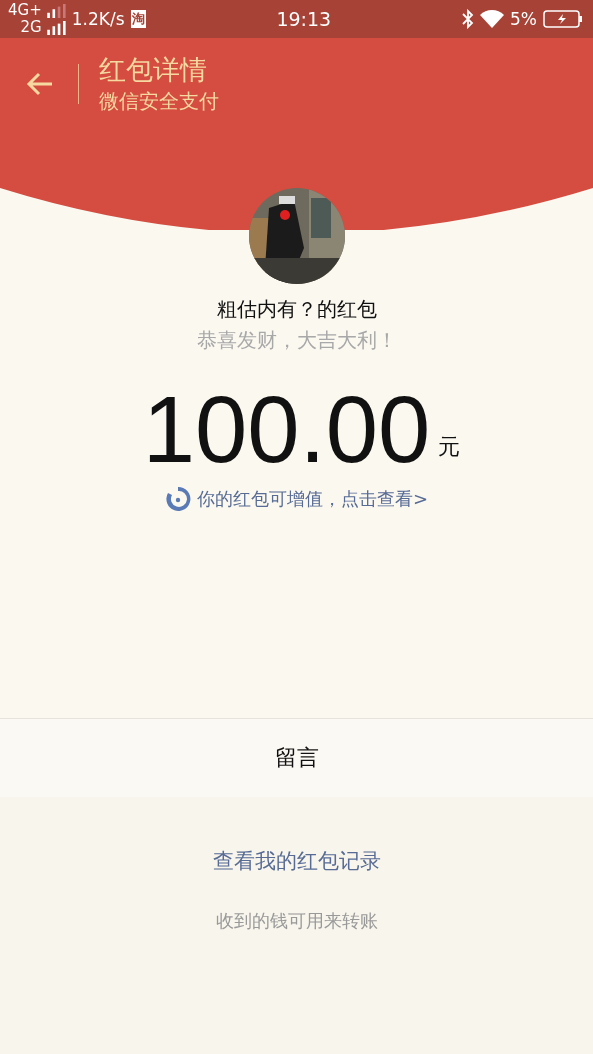 The width and height of the screenshot is (593, 1054). Describe the element at coordinates (563, 19) in the screenshot. I see `battery-icon` at that location.